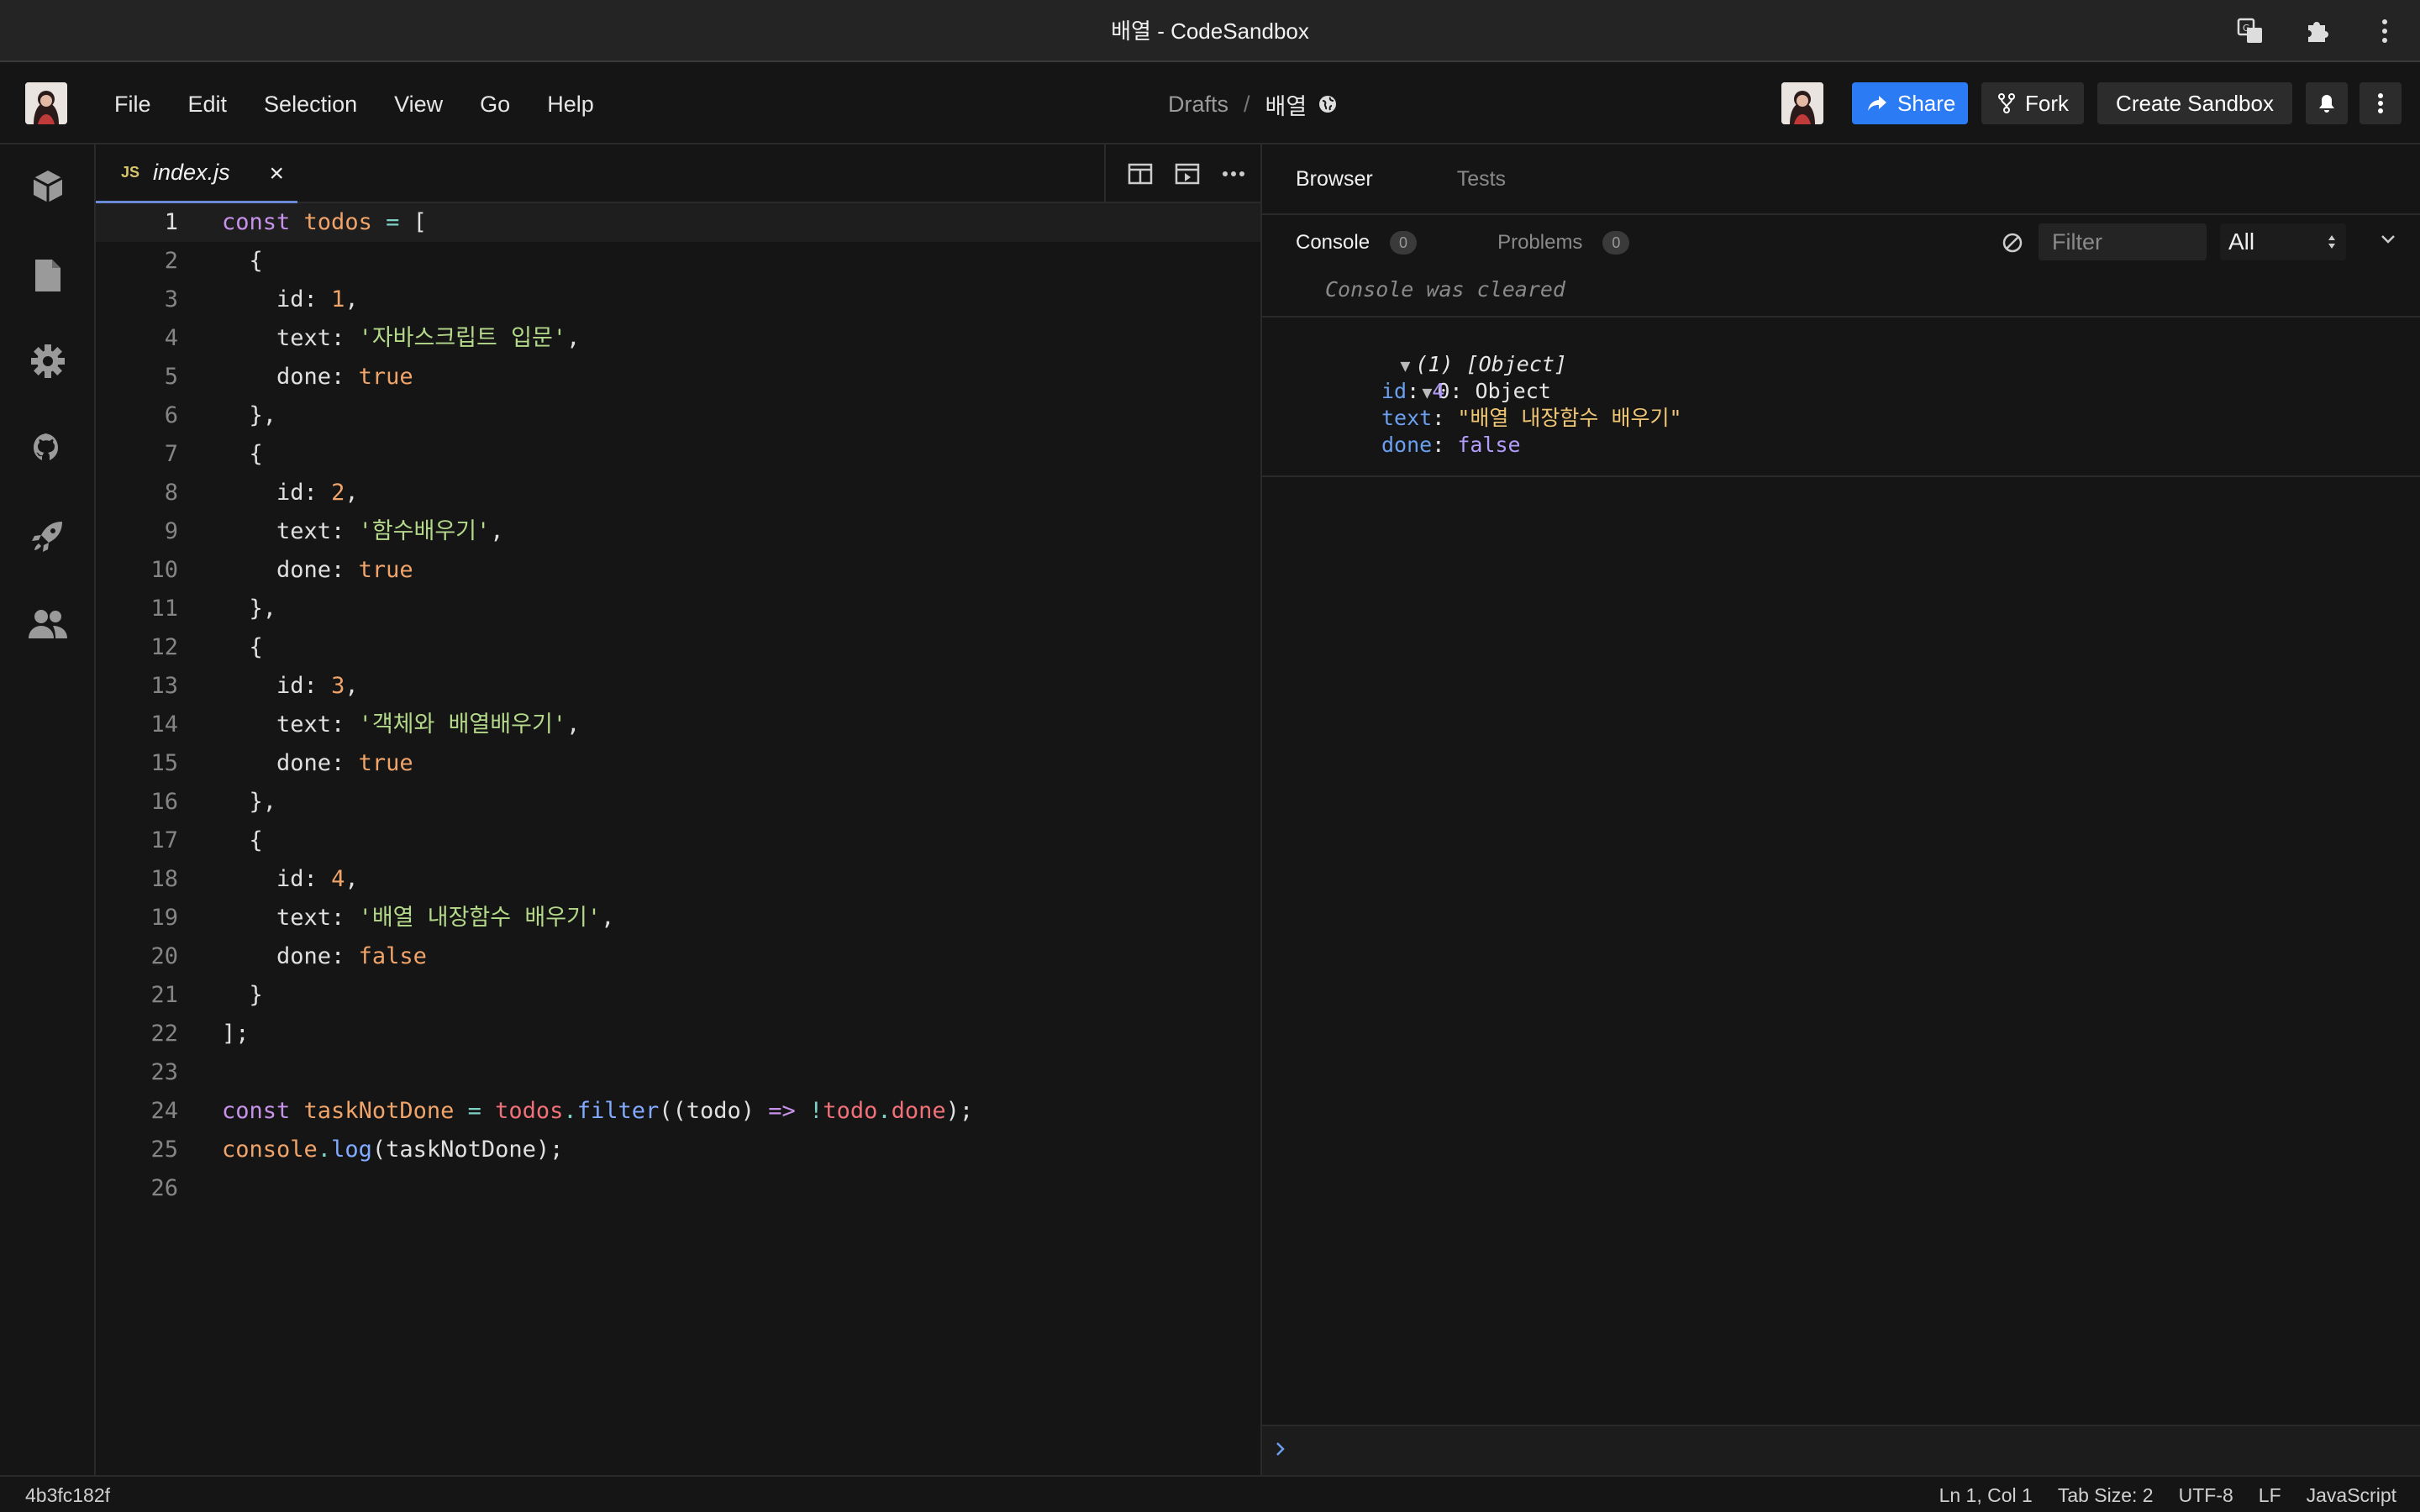  What do you see at coordinates (2381, 103) in the screenshot?
I see `more-options-button` at bounding box center [2381, 103].